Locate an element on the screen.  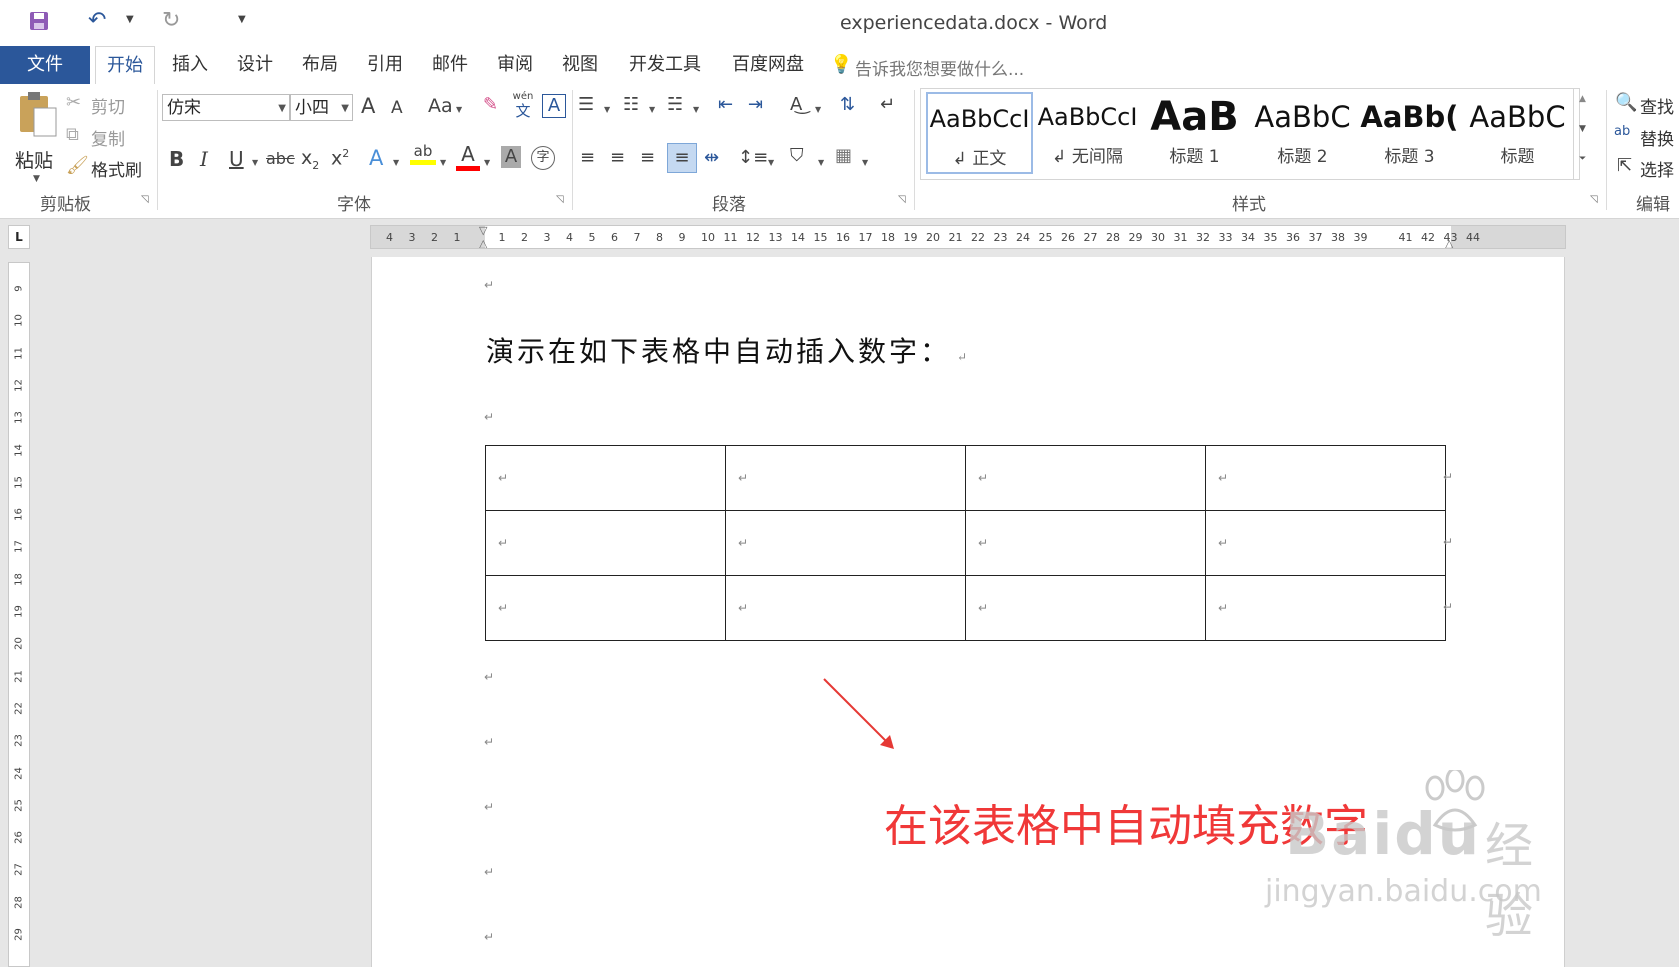
borders-icon: ▦ is located at coordinates (843, 155).